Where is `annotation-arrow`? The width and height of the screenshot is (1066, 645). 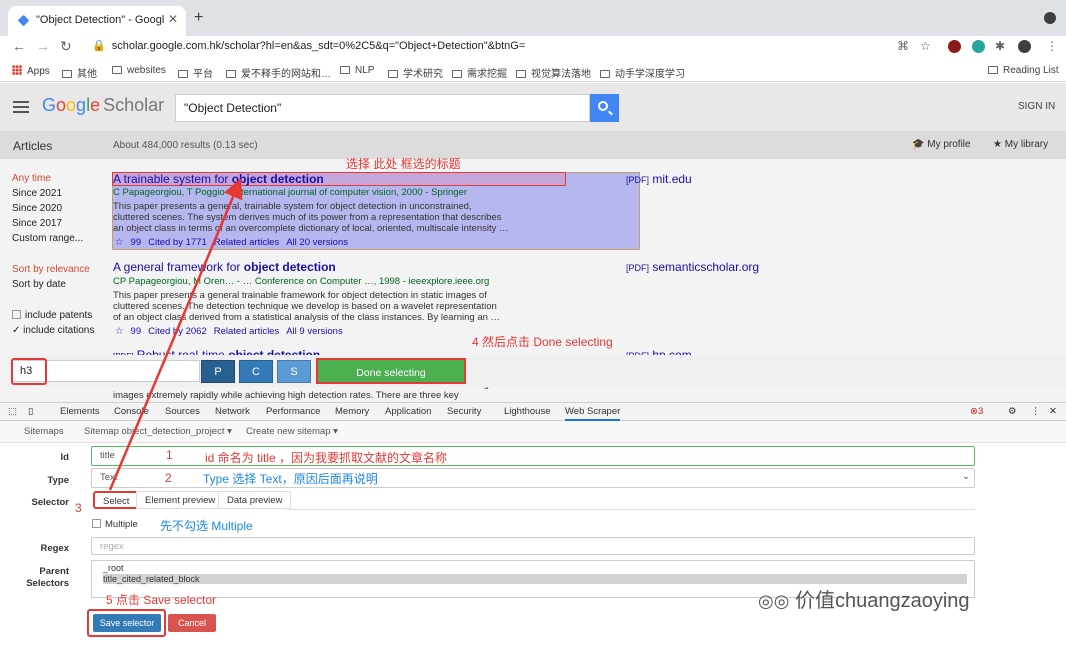 annotation-arrow is located at coordinates (175, 334).